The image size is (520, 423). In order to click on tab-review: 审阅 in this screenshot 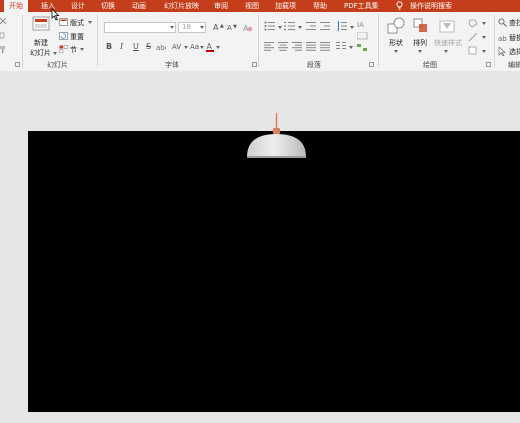, I will do `click(221, 6)`.